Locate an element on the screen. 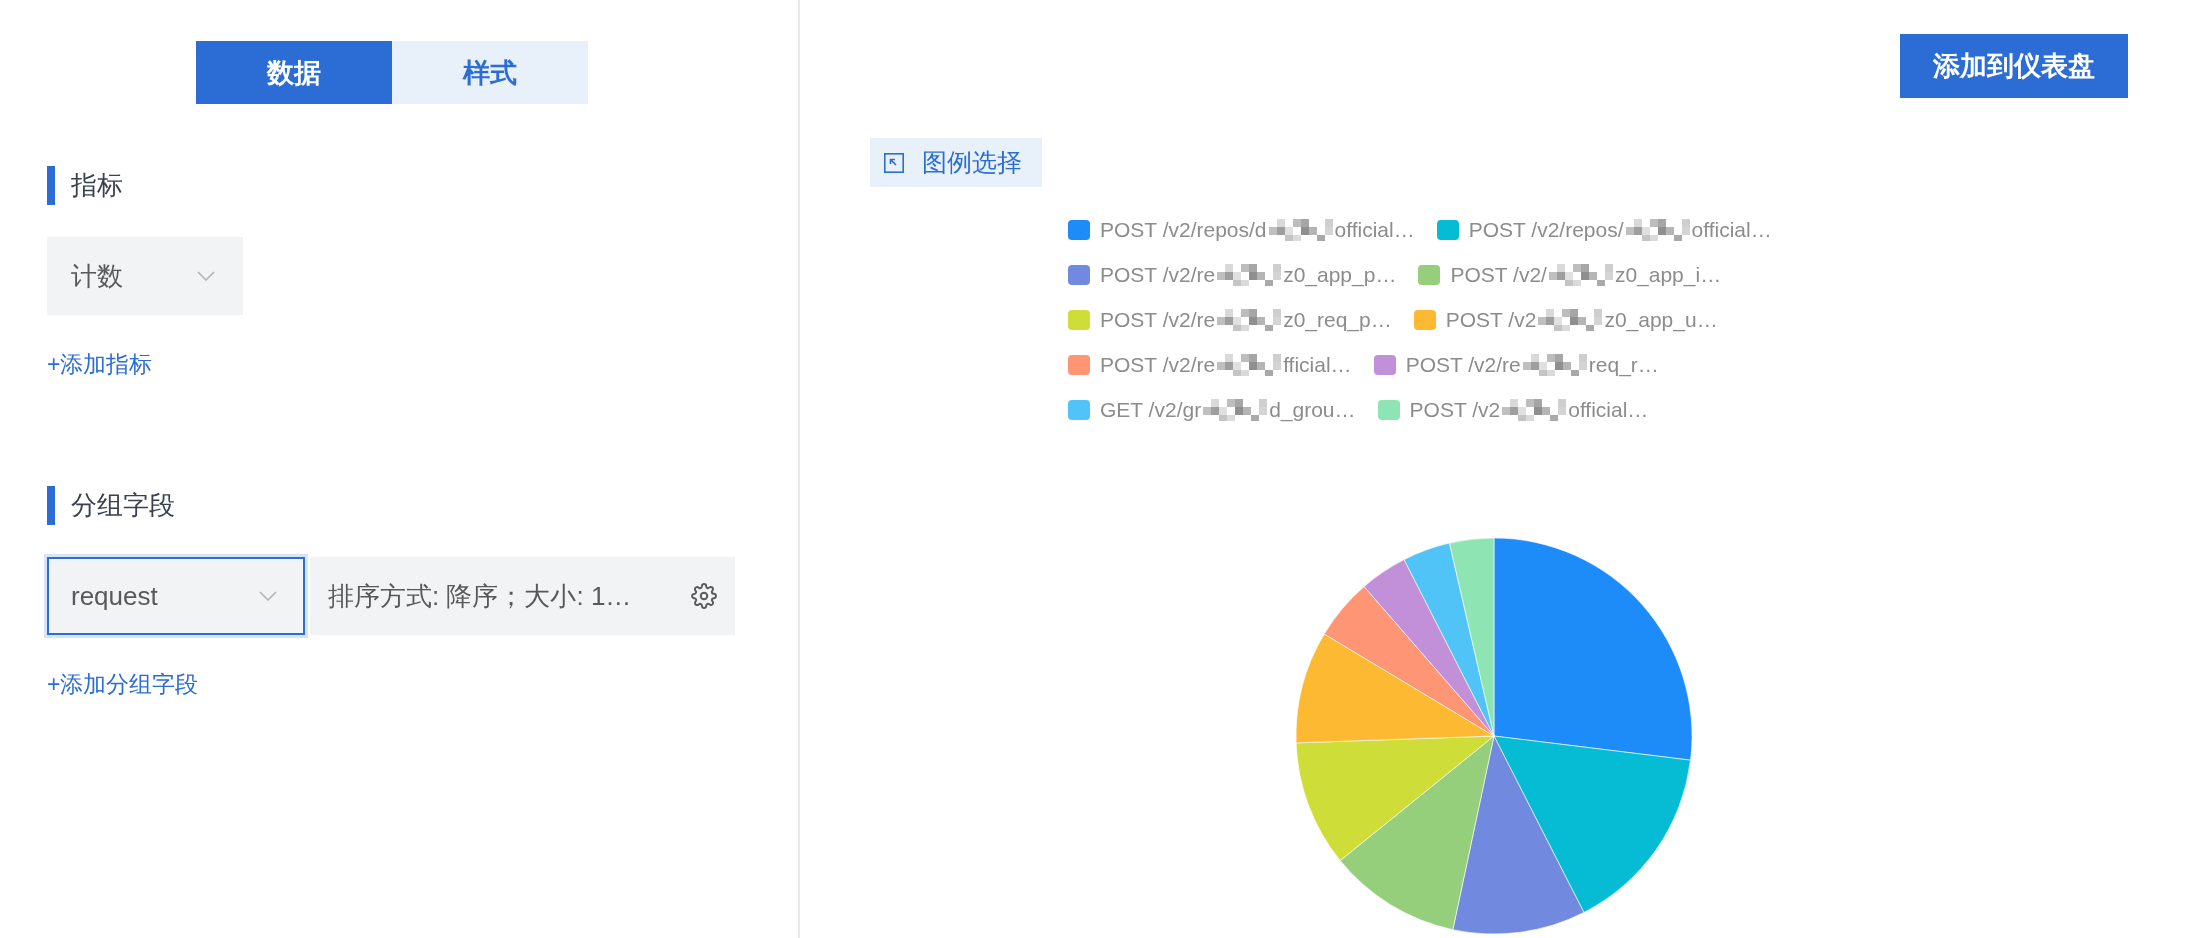  section-title: 分组字段 is located at coordinates (111, 505).